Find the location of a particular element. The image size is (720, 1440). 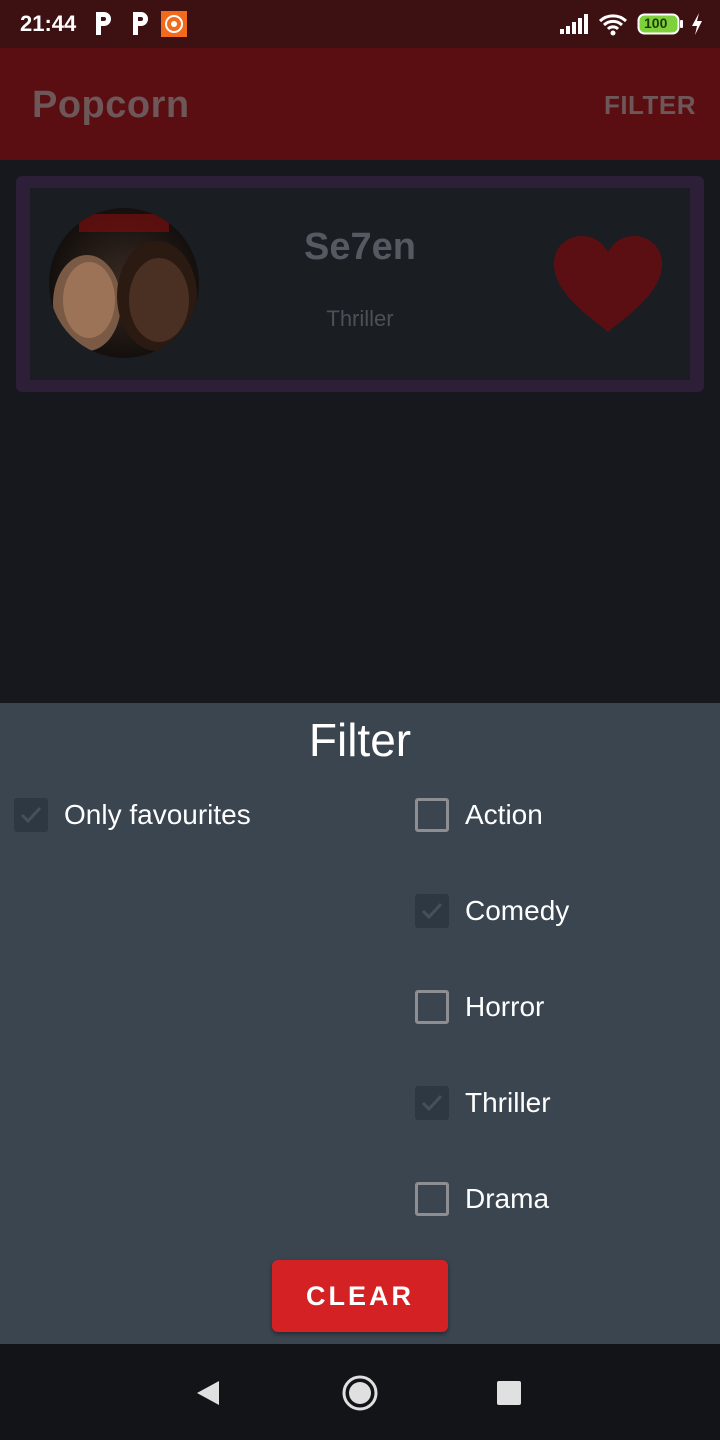

charging-icon is located at coordinates (697, 24).